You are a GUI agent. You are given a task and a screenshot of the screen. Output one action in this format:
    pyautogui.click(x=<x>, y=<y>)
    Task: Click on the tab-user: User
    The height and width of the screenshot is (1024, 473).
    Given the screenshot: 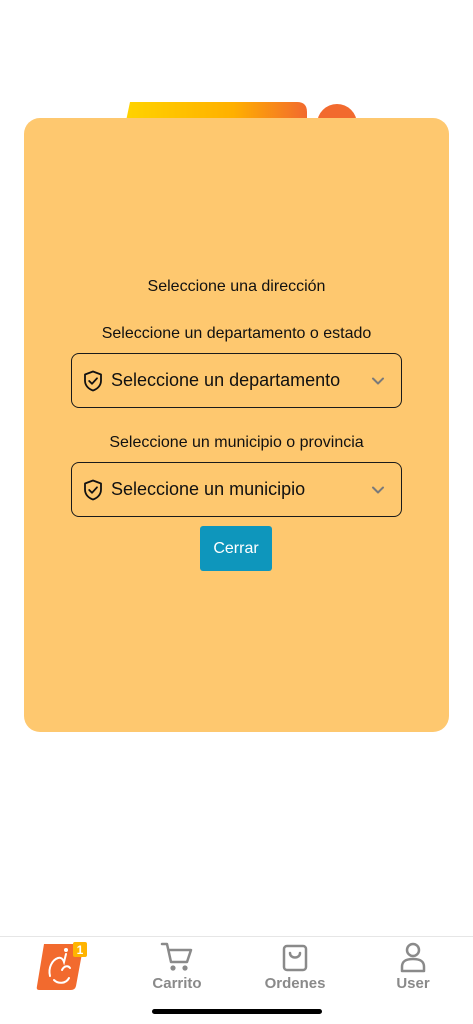 What is the action you would take?
    pyautogui.click(x=413, y=967)
    